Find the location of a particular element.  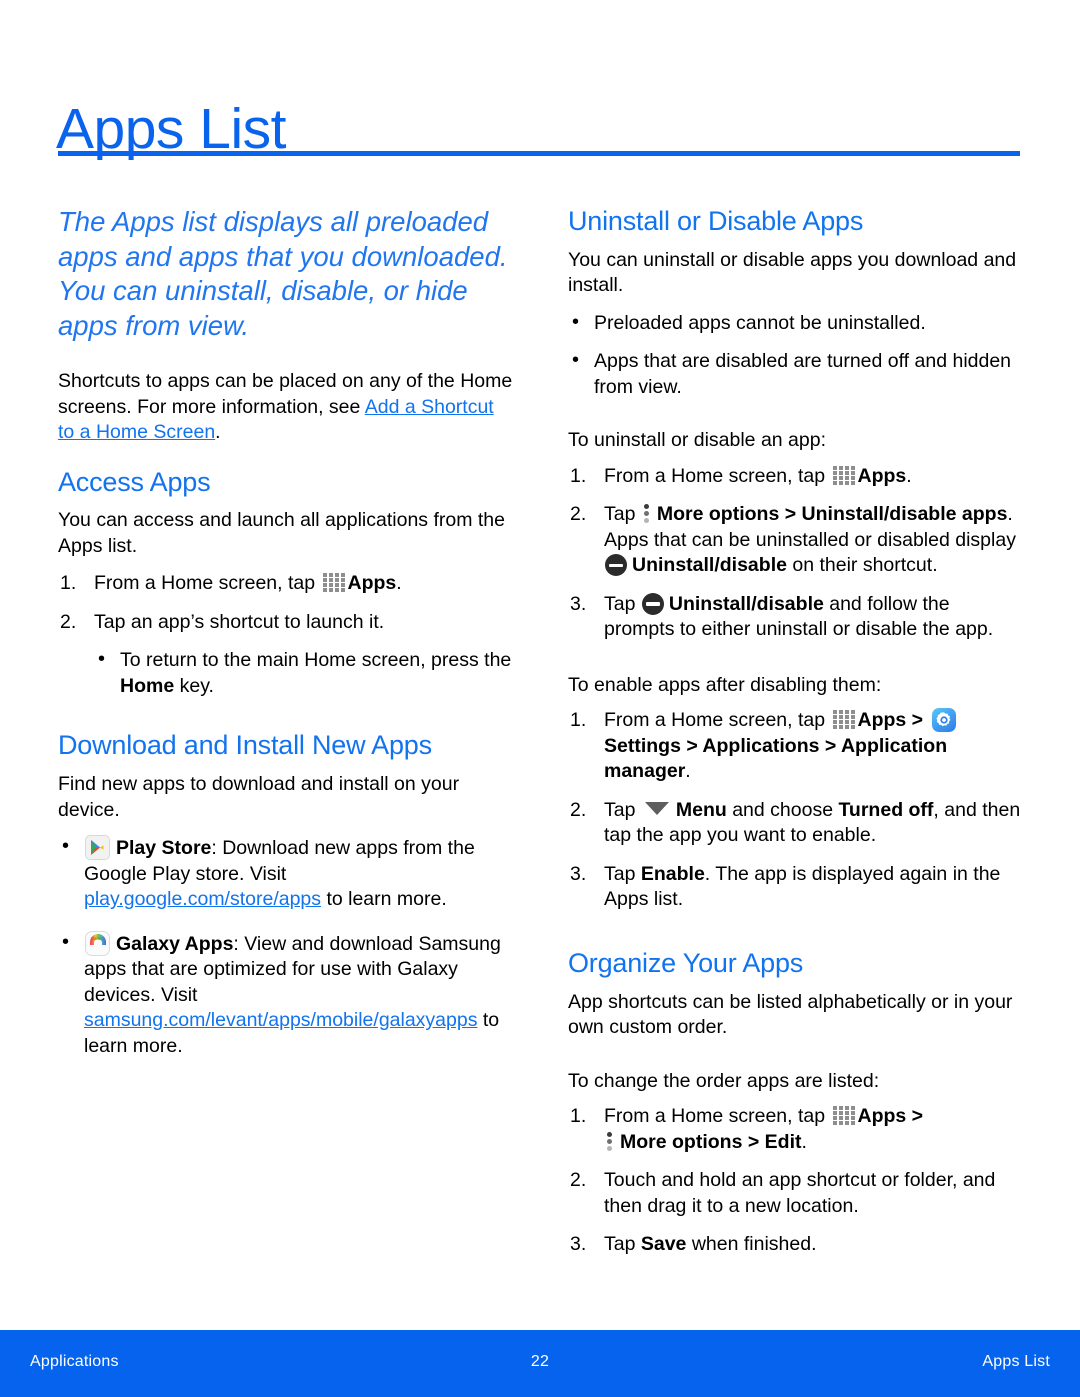

title-divider is located at coordinates (539, 153).